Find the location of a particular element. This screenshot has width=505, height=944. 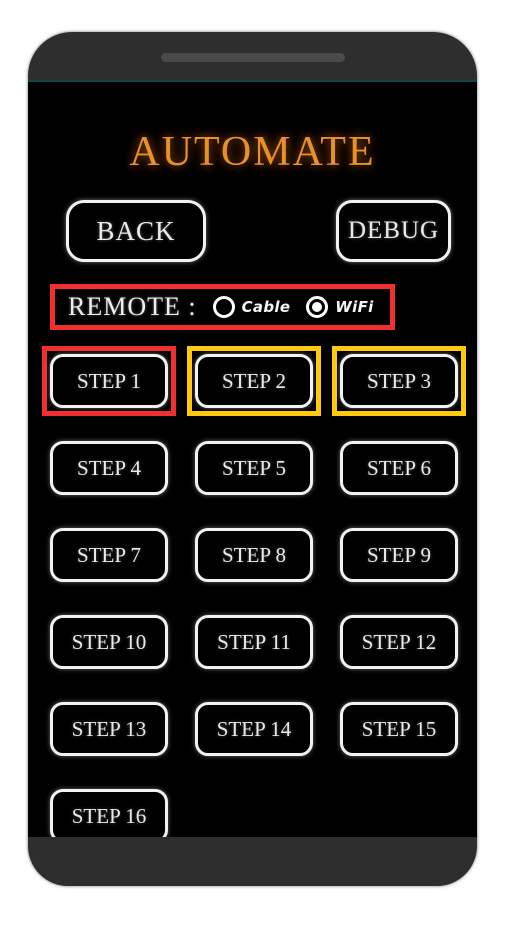

step-cell: STEP 6 is located at coordinates (399, 468).